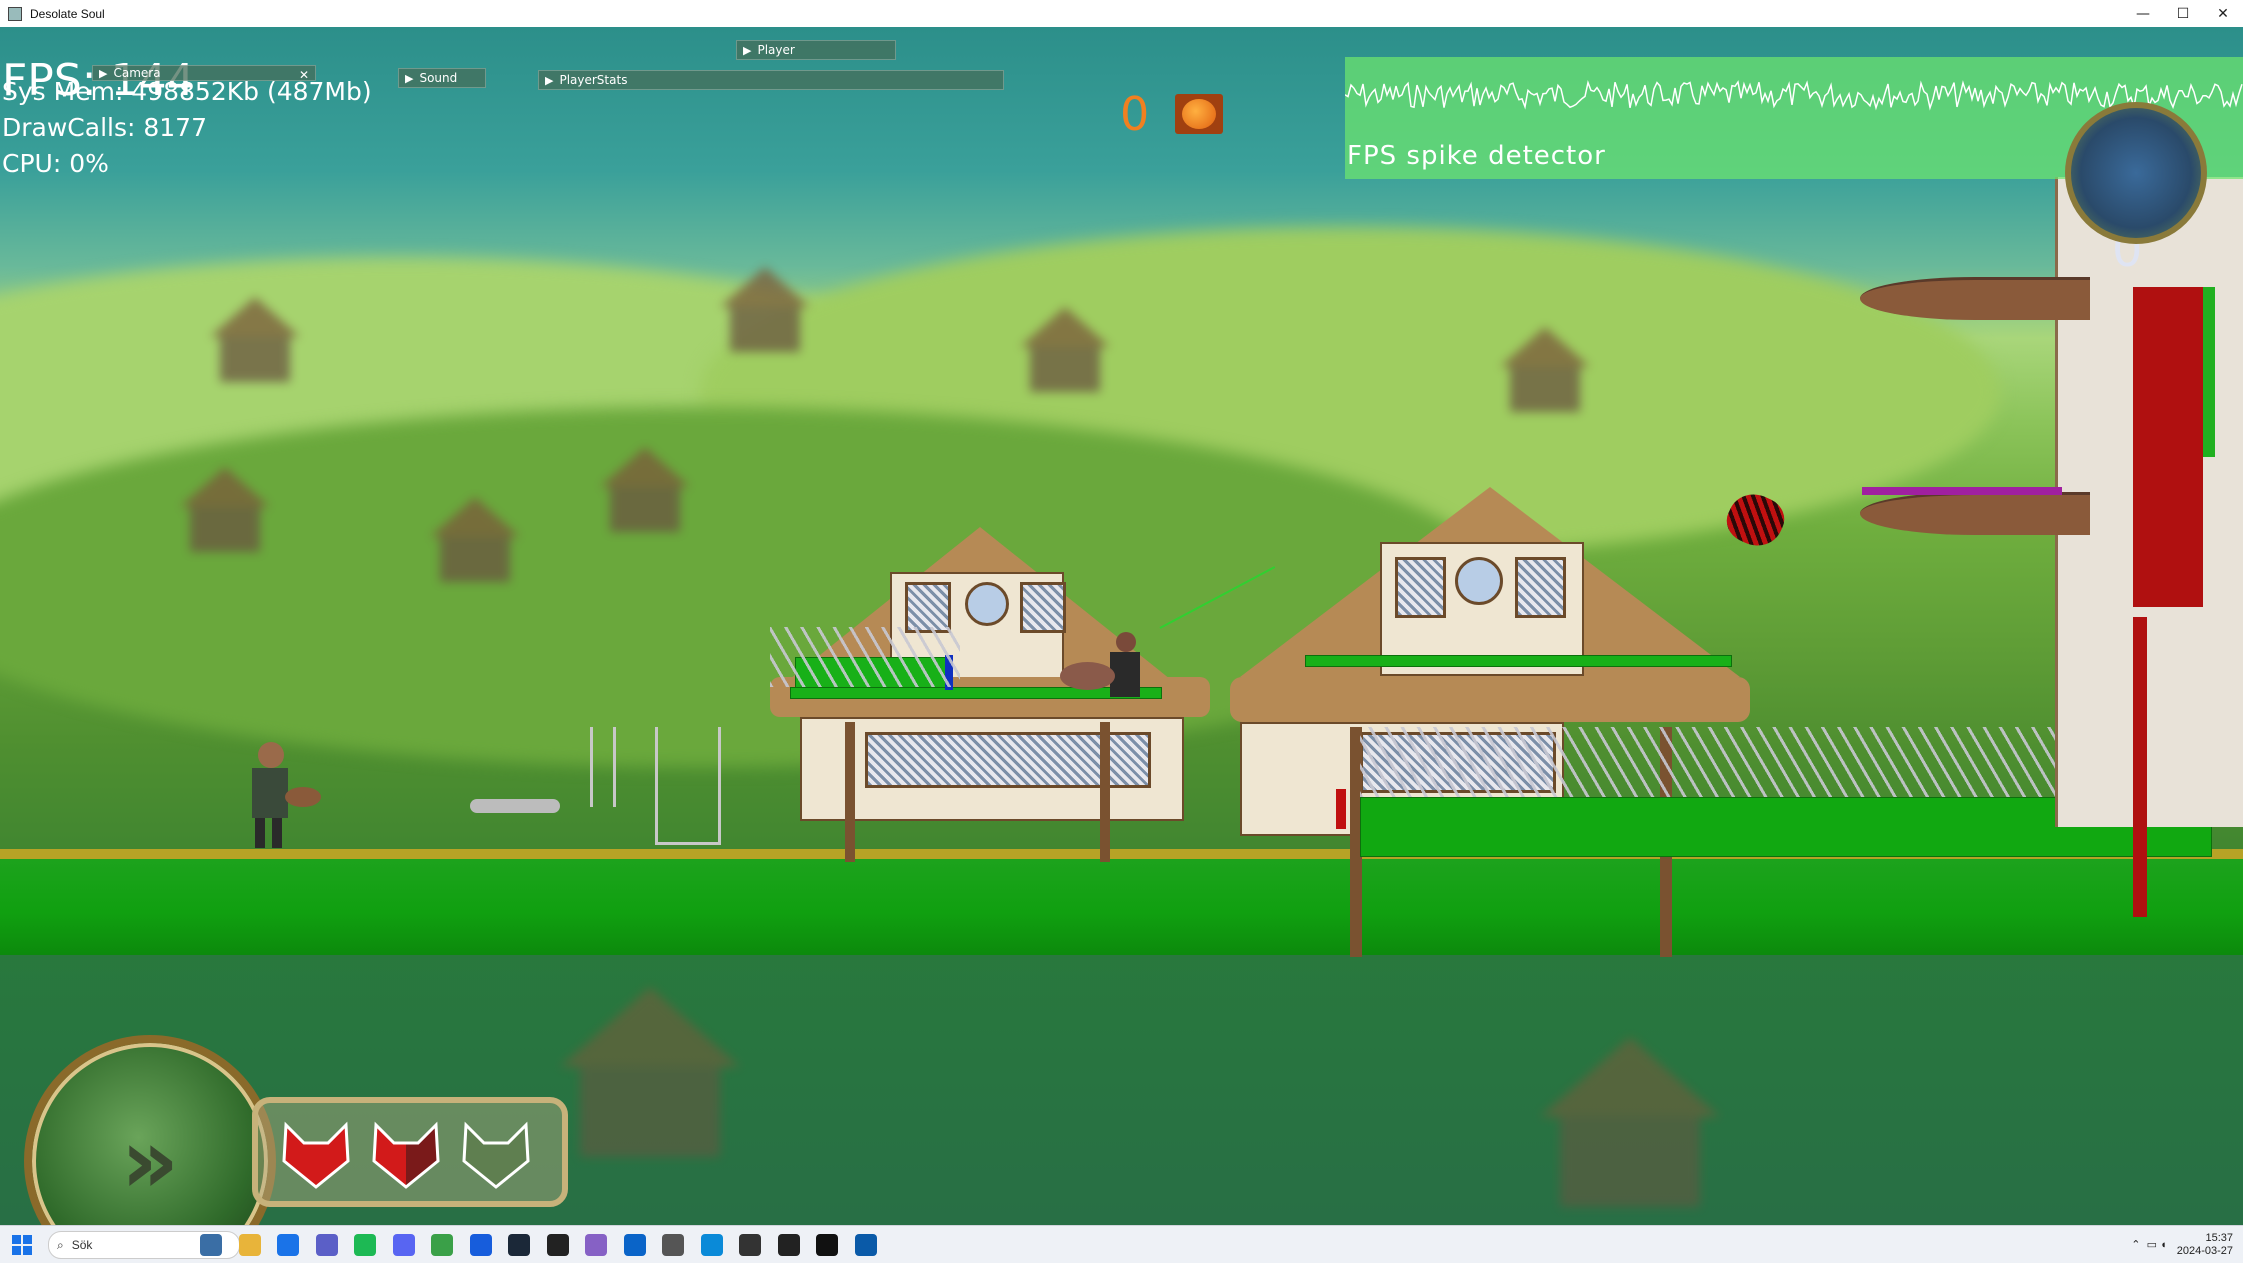 This screenshot has height=1263, width=2243. Describe the element at coordinates (326, 1245) in the screenshot. I see `teams-icon` at that location.